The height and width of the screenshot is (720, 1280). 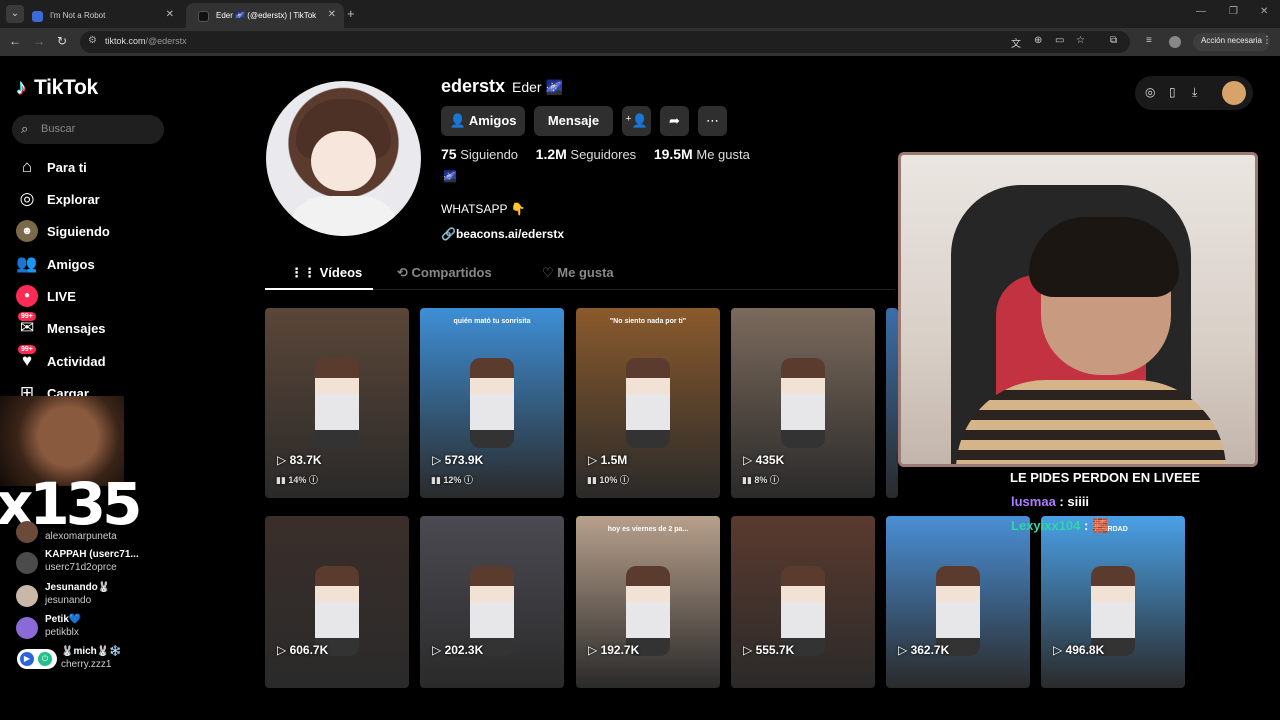 I want to click on reload-icon: ↻, so click(x=62, y=41).